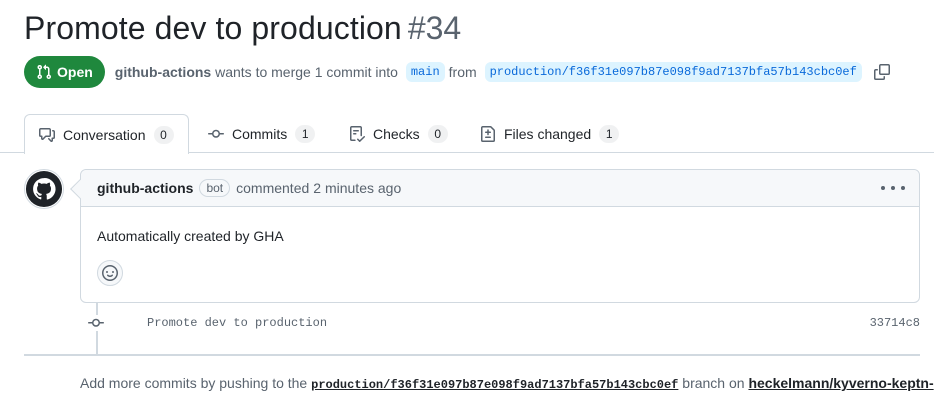 The height and width of the screenshot is (401, 934). Describe the element at coordinates (213, 28) in the screenshot. I see `pr-title: Promote dev to production` at that location.